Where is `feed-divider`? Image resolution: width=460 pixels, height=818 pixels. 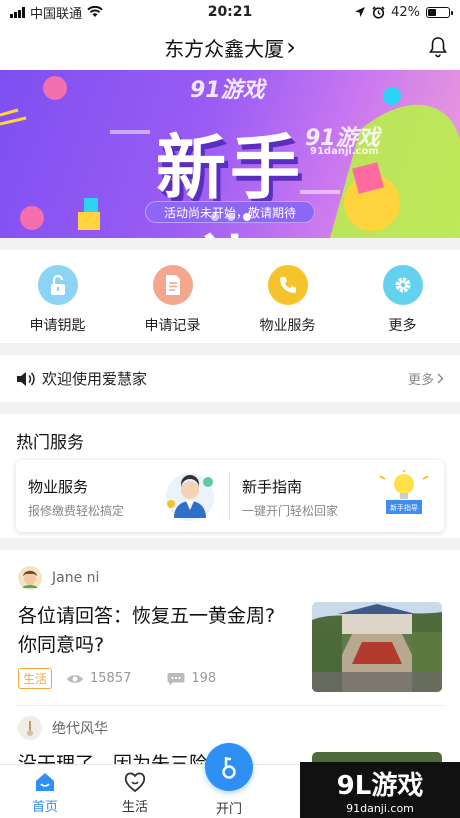 feed-divider is located at coordinates (230, 705).